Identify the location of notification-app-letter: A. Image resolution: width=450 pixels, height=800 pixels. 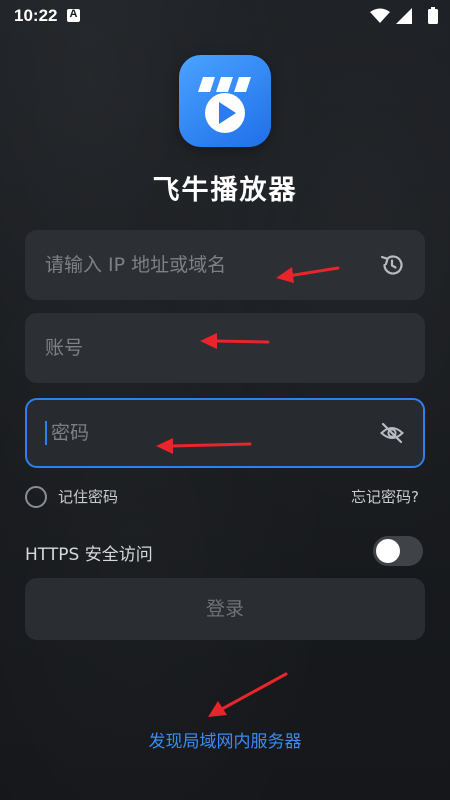
(73, 14).